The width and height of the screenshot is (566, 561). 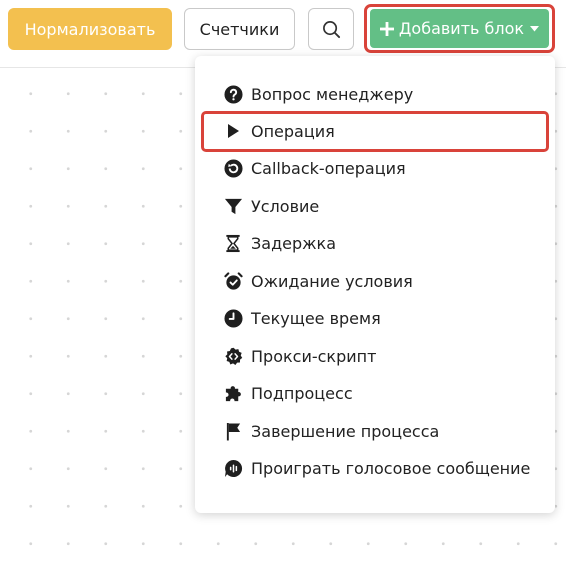 I want to click on search-button, so click(x=331, y=29).